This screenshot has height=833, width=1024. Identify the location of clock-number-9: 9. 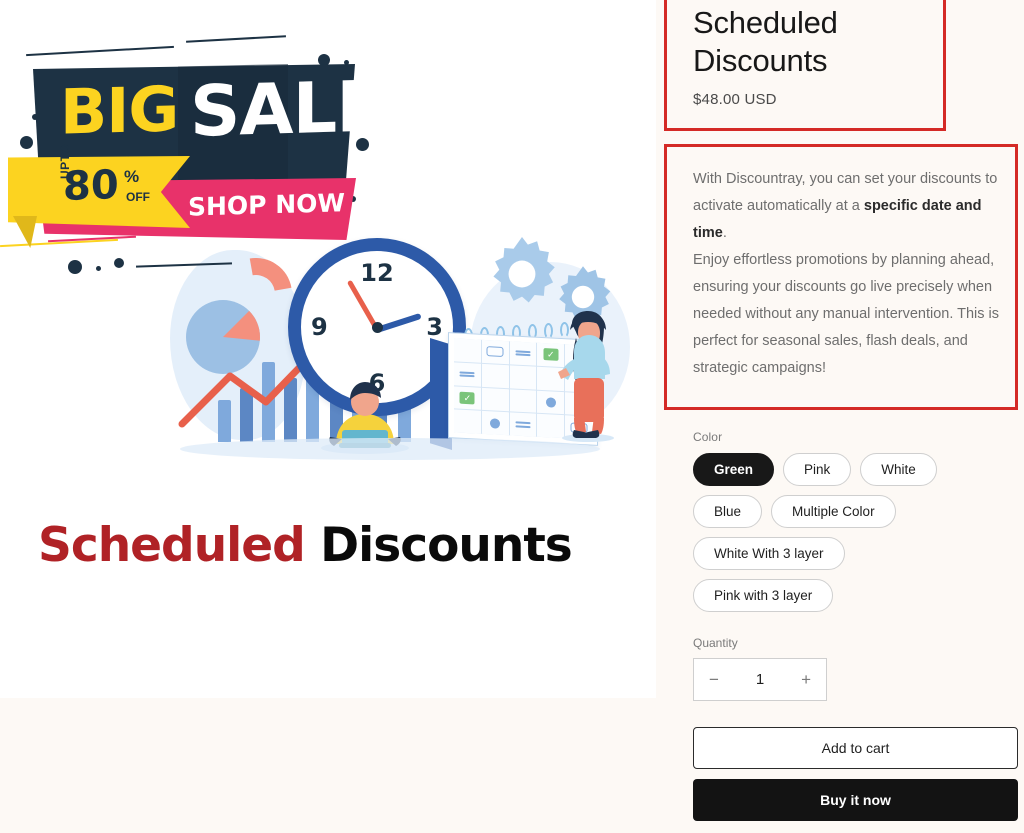
(319, 327).